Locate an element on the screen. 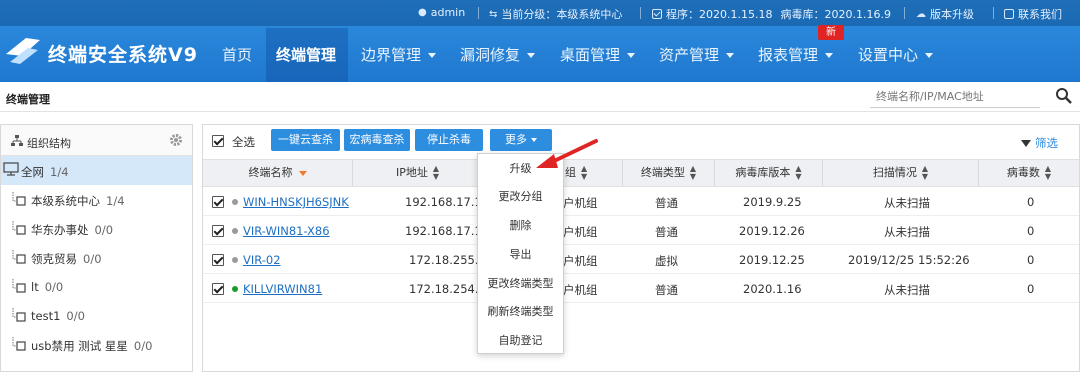 The width and height of the screenshot is (1080, 372). tree-node-group: 本级系统中心 1/4 is located at coordinates (96, 199).